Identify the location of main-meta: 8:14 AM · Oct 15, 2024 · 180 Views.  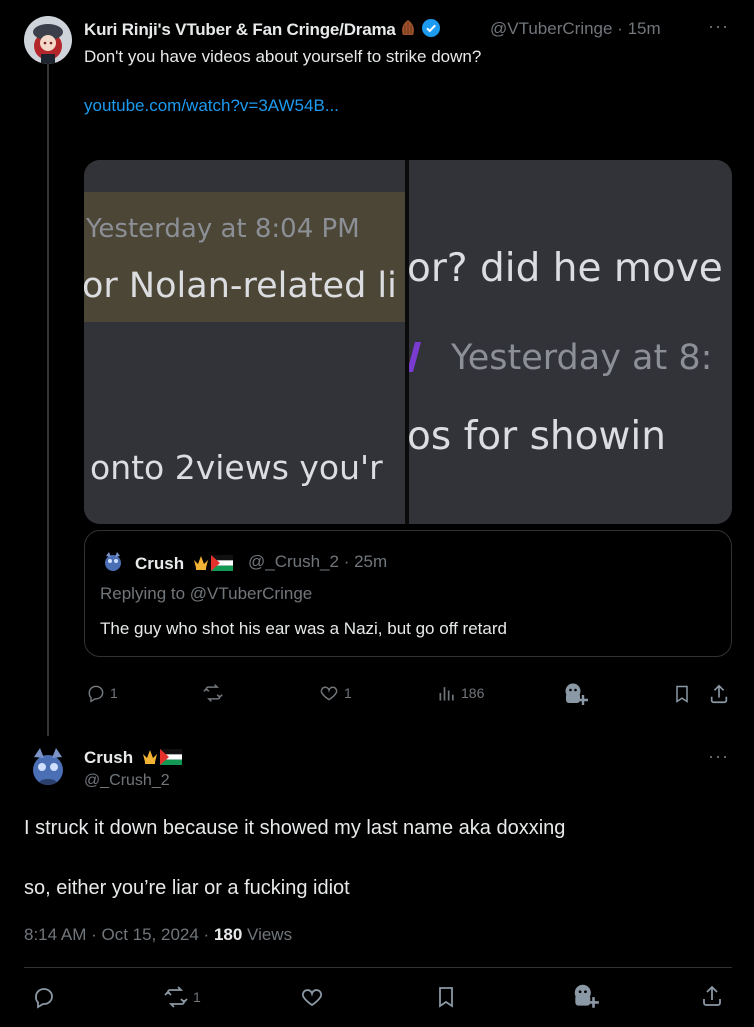
(158, 935).